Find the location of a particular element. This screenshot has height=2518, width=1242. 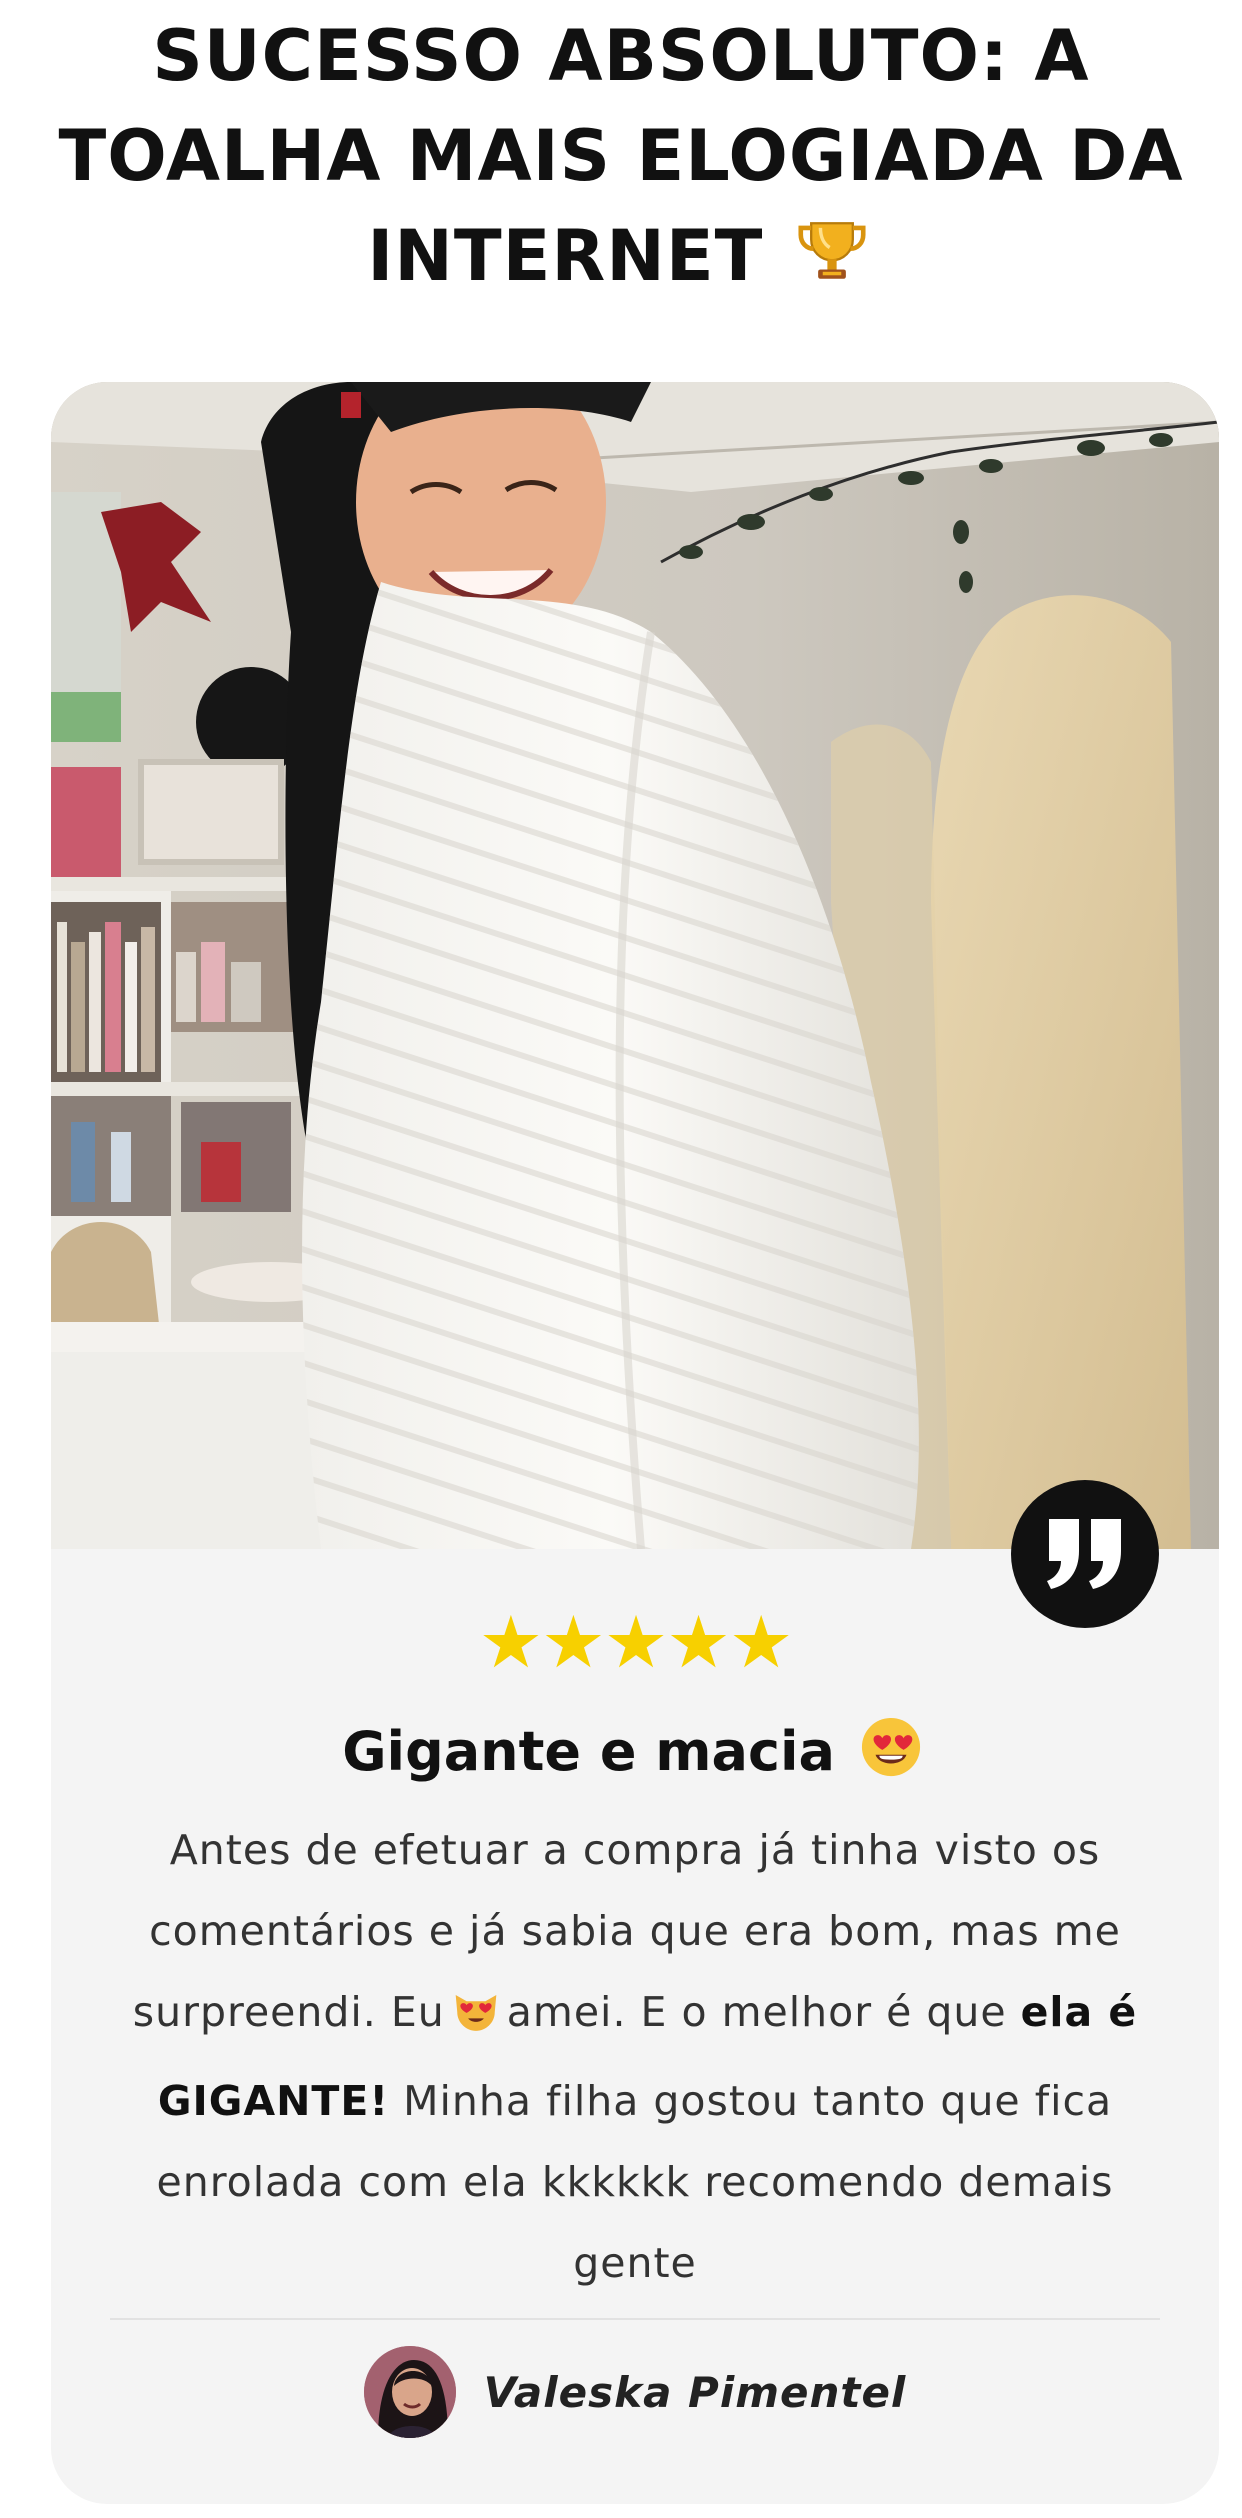

divider is located at coordinates (635, 2319).